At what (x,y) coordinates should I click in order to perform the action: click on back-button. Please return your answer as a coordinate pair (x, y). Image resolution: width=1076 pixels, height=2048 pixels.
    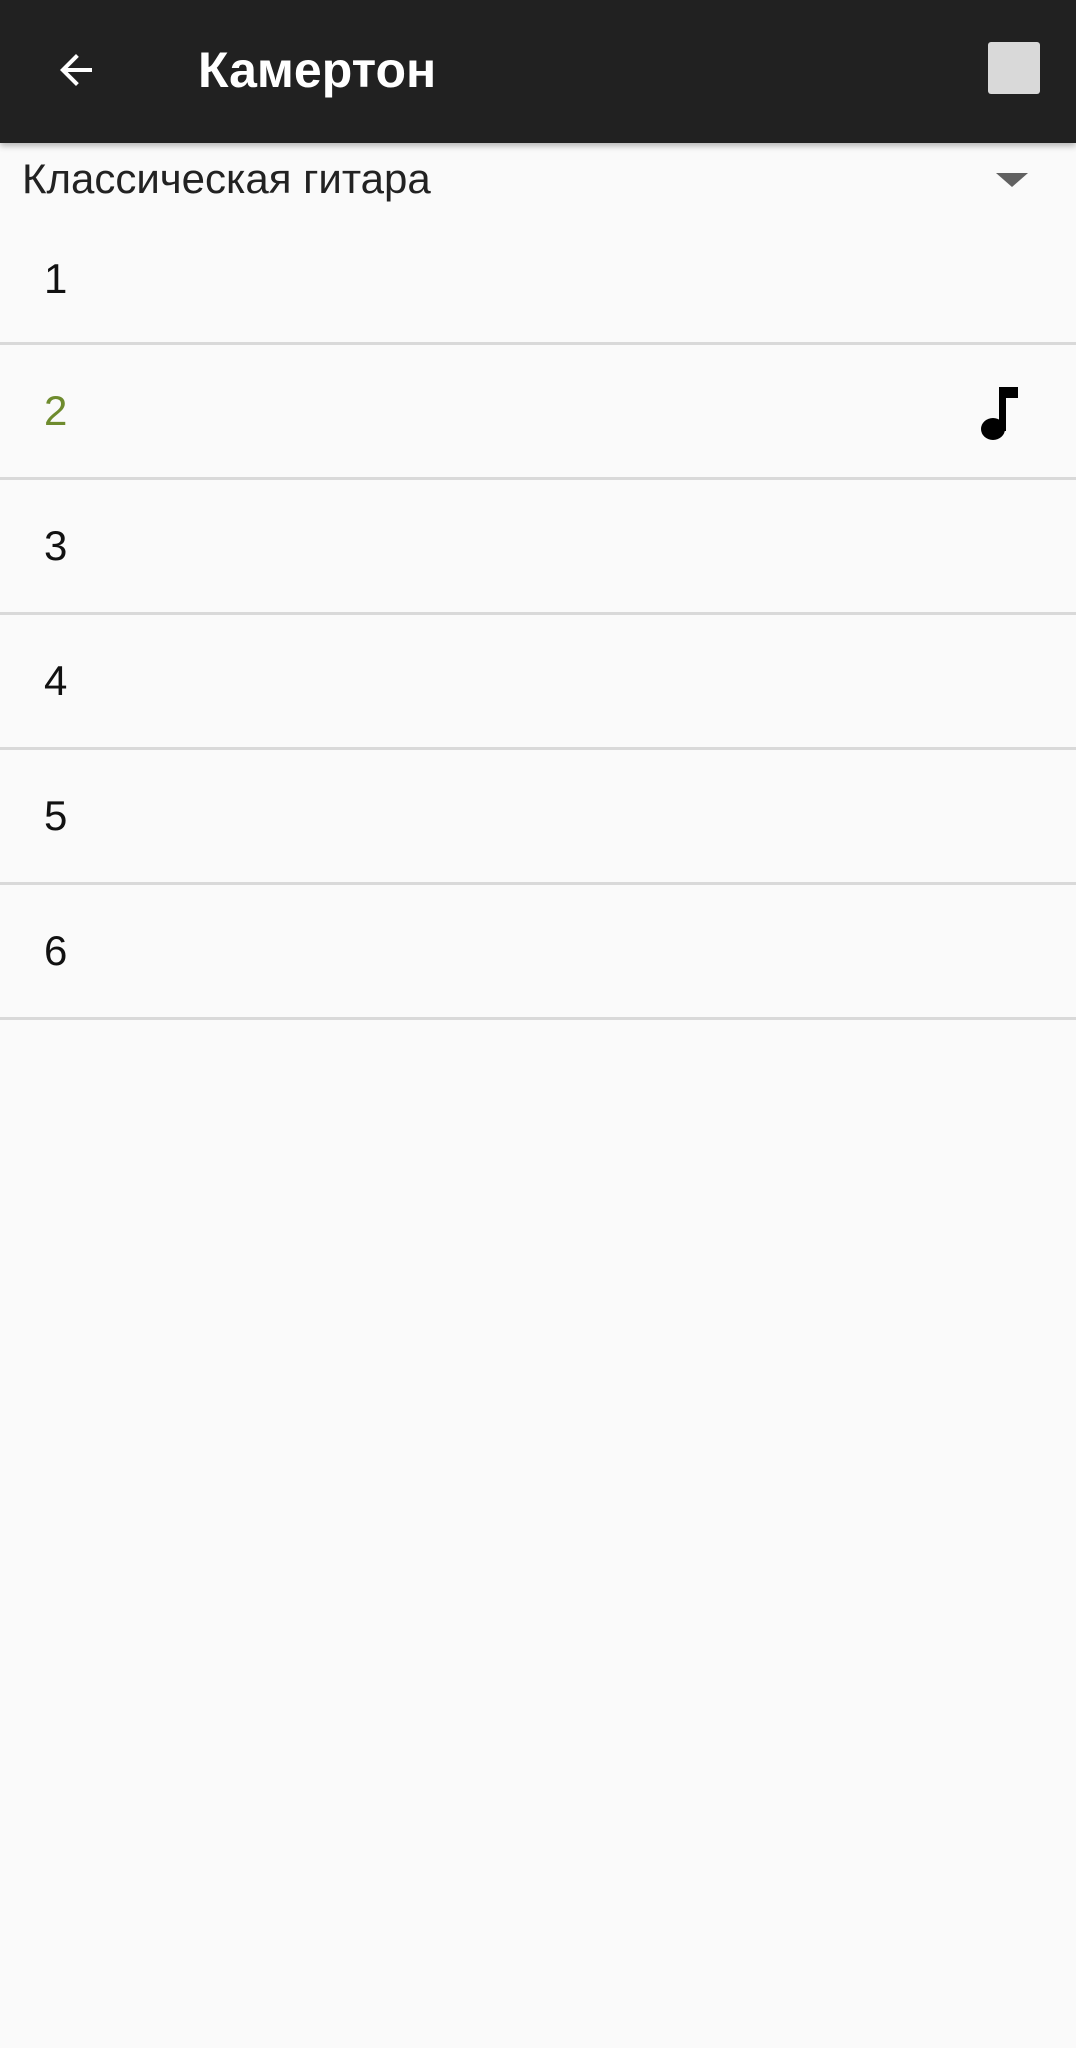
    Looking at the image, I should click on (76, 70).